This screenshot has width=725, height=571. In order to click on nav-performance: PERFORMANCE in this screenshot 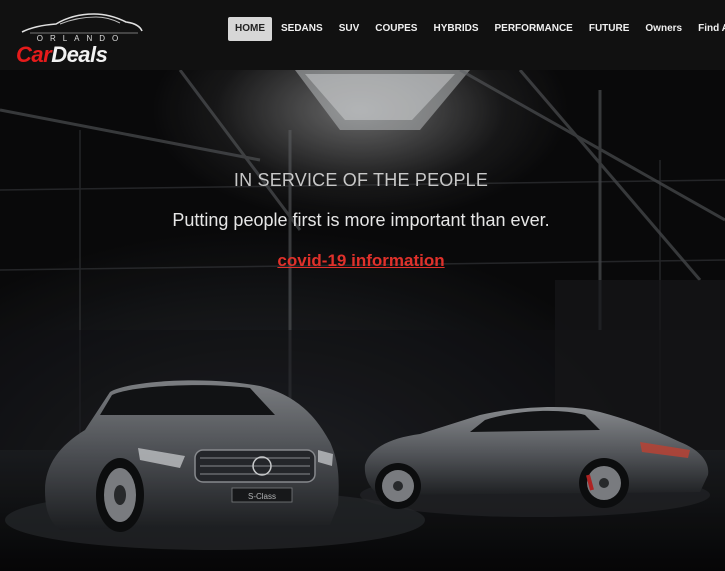, I will do `click(534, 29)`.